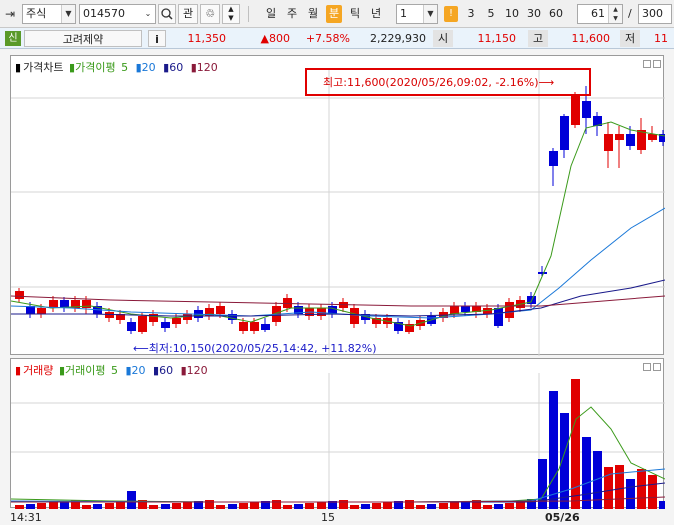  I want to click on total-value: 300, so click(652, 13).